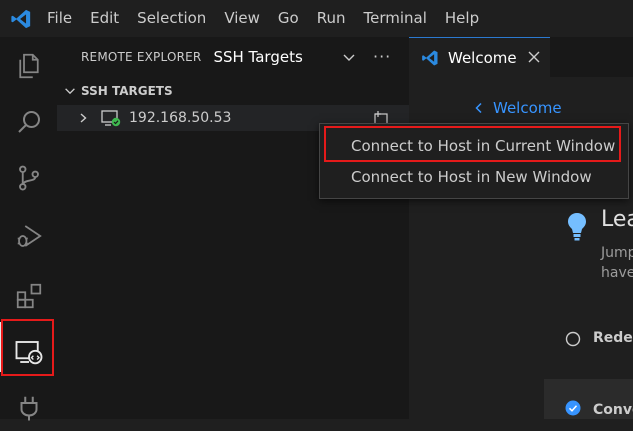 The width and height of the screenshot is (633, 431). What do you see at coordinates (104, 18) in the screenshot?
I see `menu-edit: Edit` at bounding box center [104, 18].